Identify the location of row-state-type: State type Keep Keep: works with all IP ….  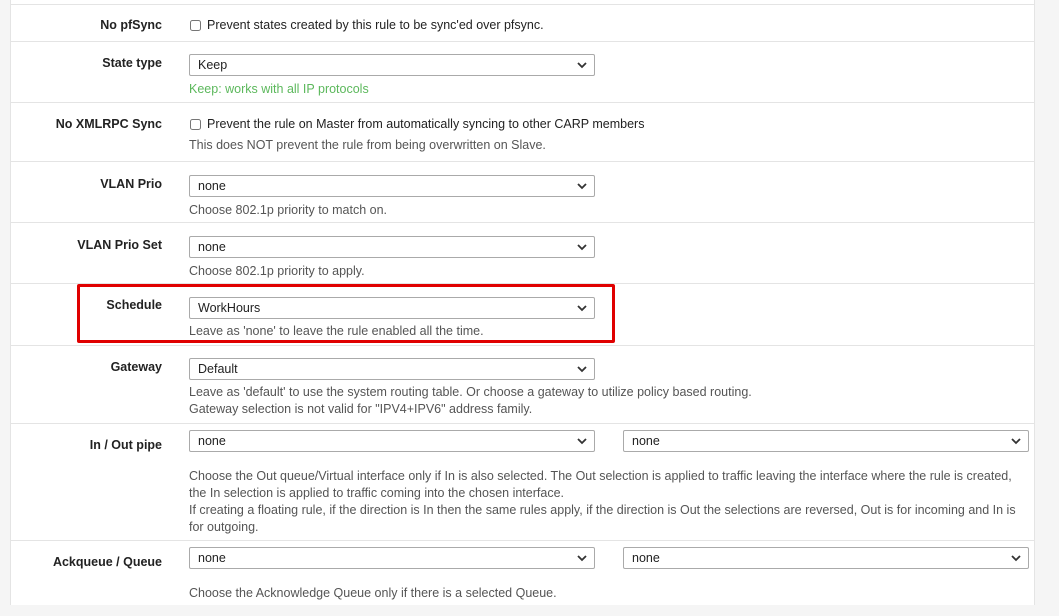
(522, 72).